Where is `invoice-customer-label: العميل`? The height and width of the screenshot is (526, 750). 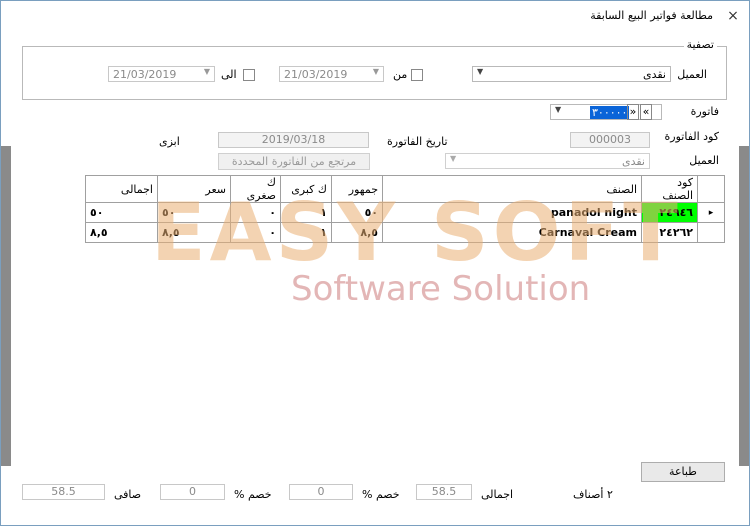 invoice-customer-label: العميل is located at coordinates (704, 160).